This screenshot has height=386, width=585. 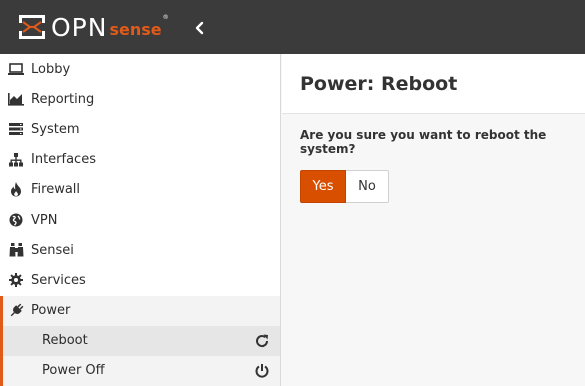 What do you see at coordinates (262, 340) in the screenshot?
I see `refresh-icon` at bounding box center [262, 340].